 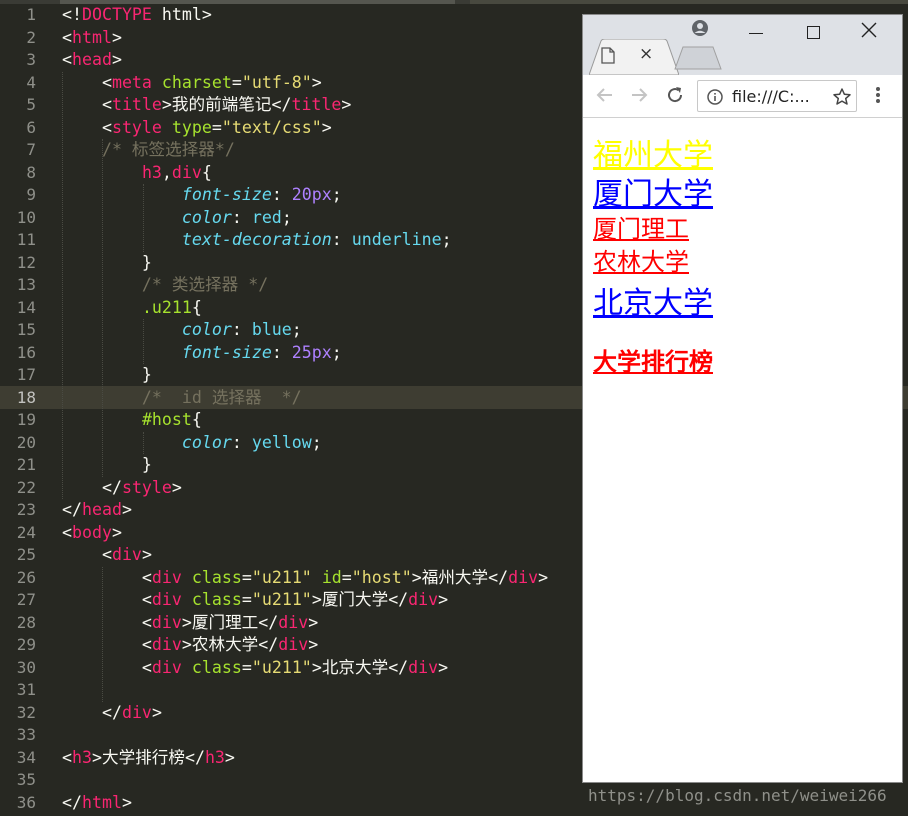 I want to click on code-token: type, so click(x=191, y=127).